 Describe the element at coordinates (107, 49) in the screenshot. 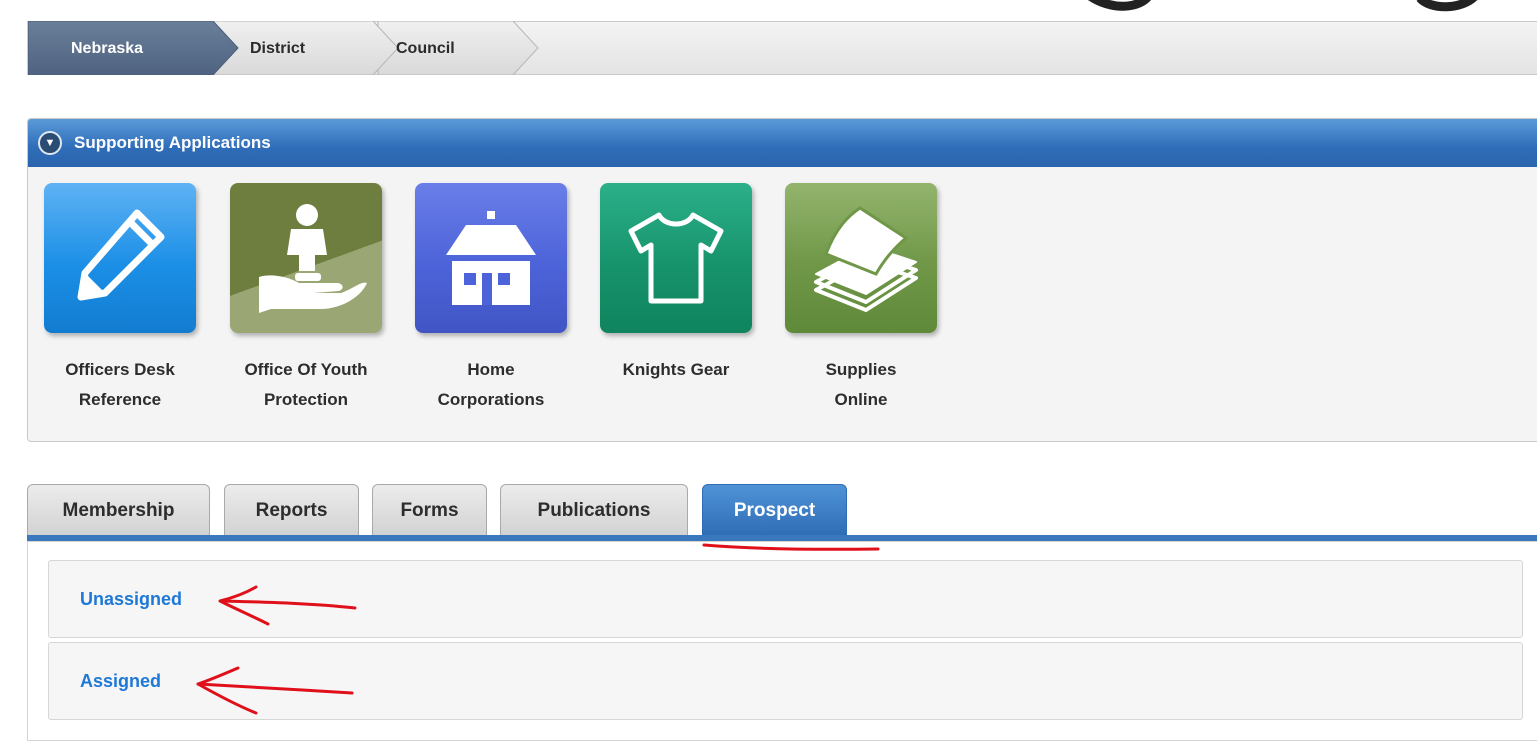

I see `breadcrumb-item-nebraska: Nebraska` at that location.